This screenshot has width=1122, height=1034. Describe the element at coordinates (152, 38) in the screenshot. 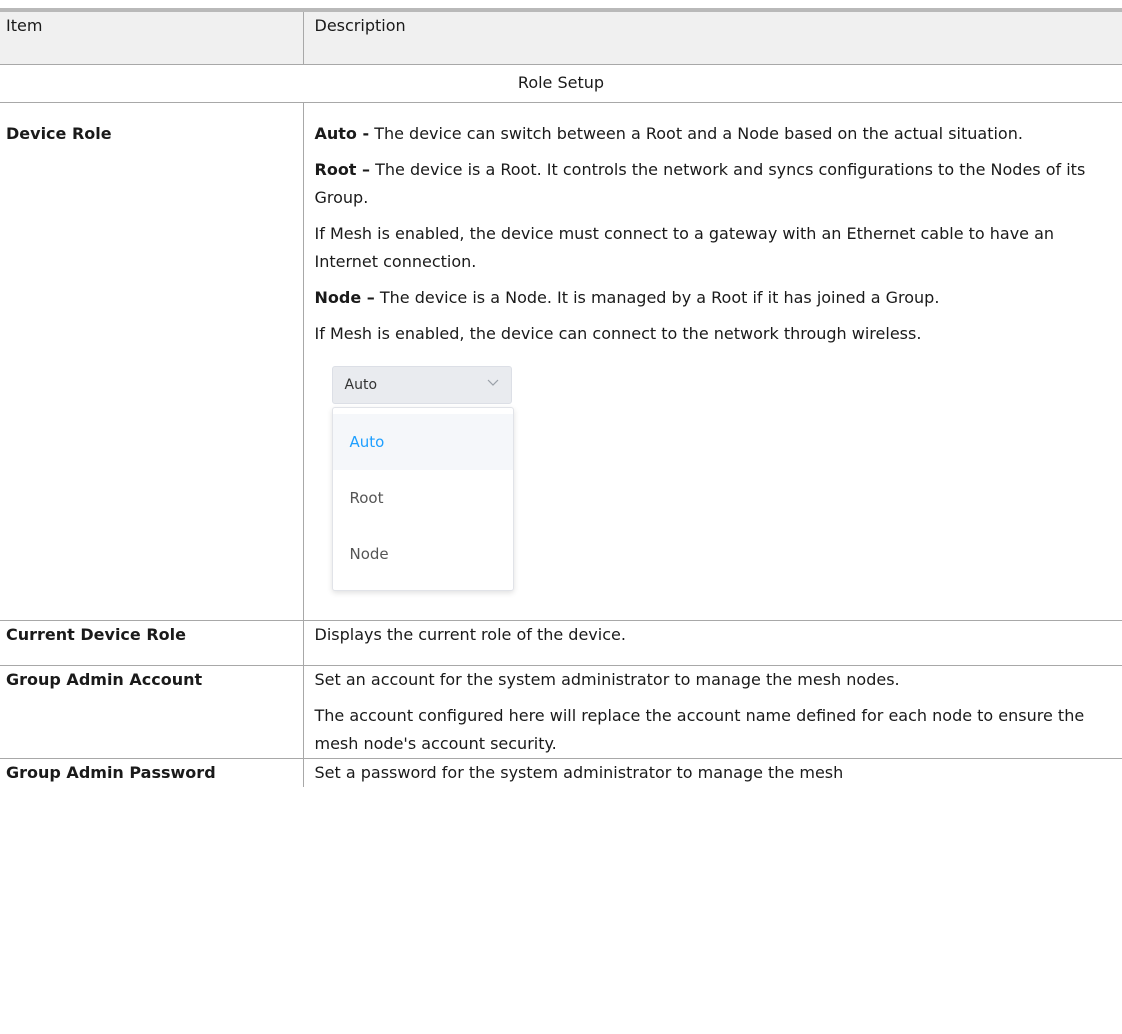

I see `header-item: Item` at that location.